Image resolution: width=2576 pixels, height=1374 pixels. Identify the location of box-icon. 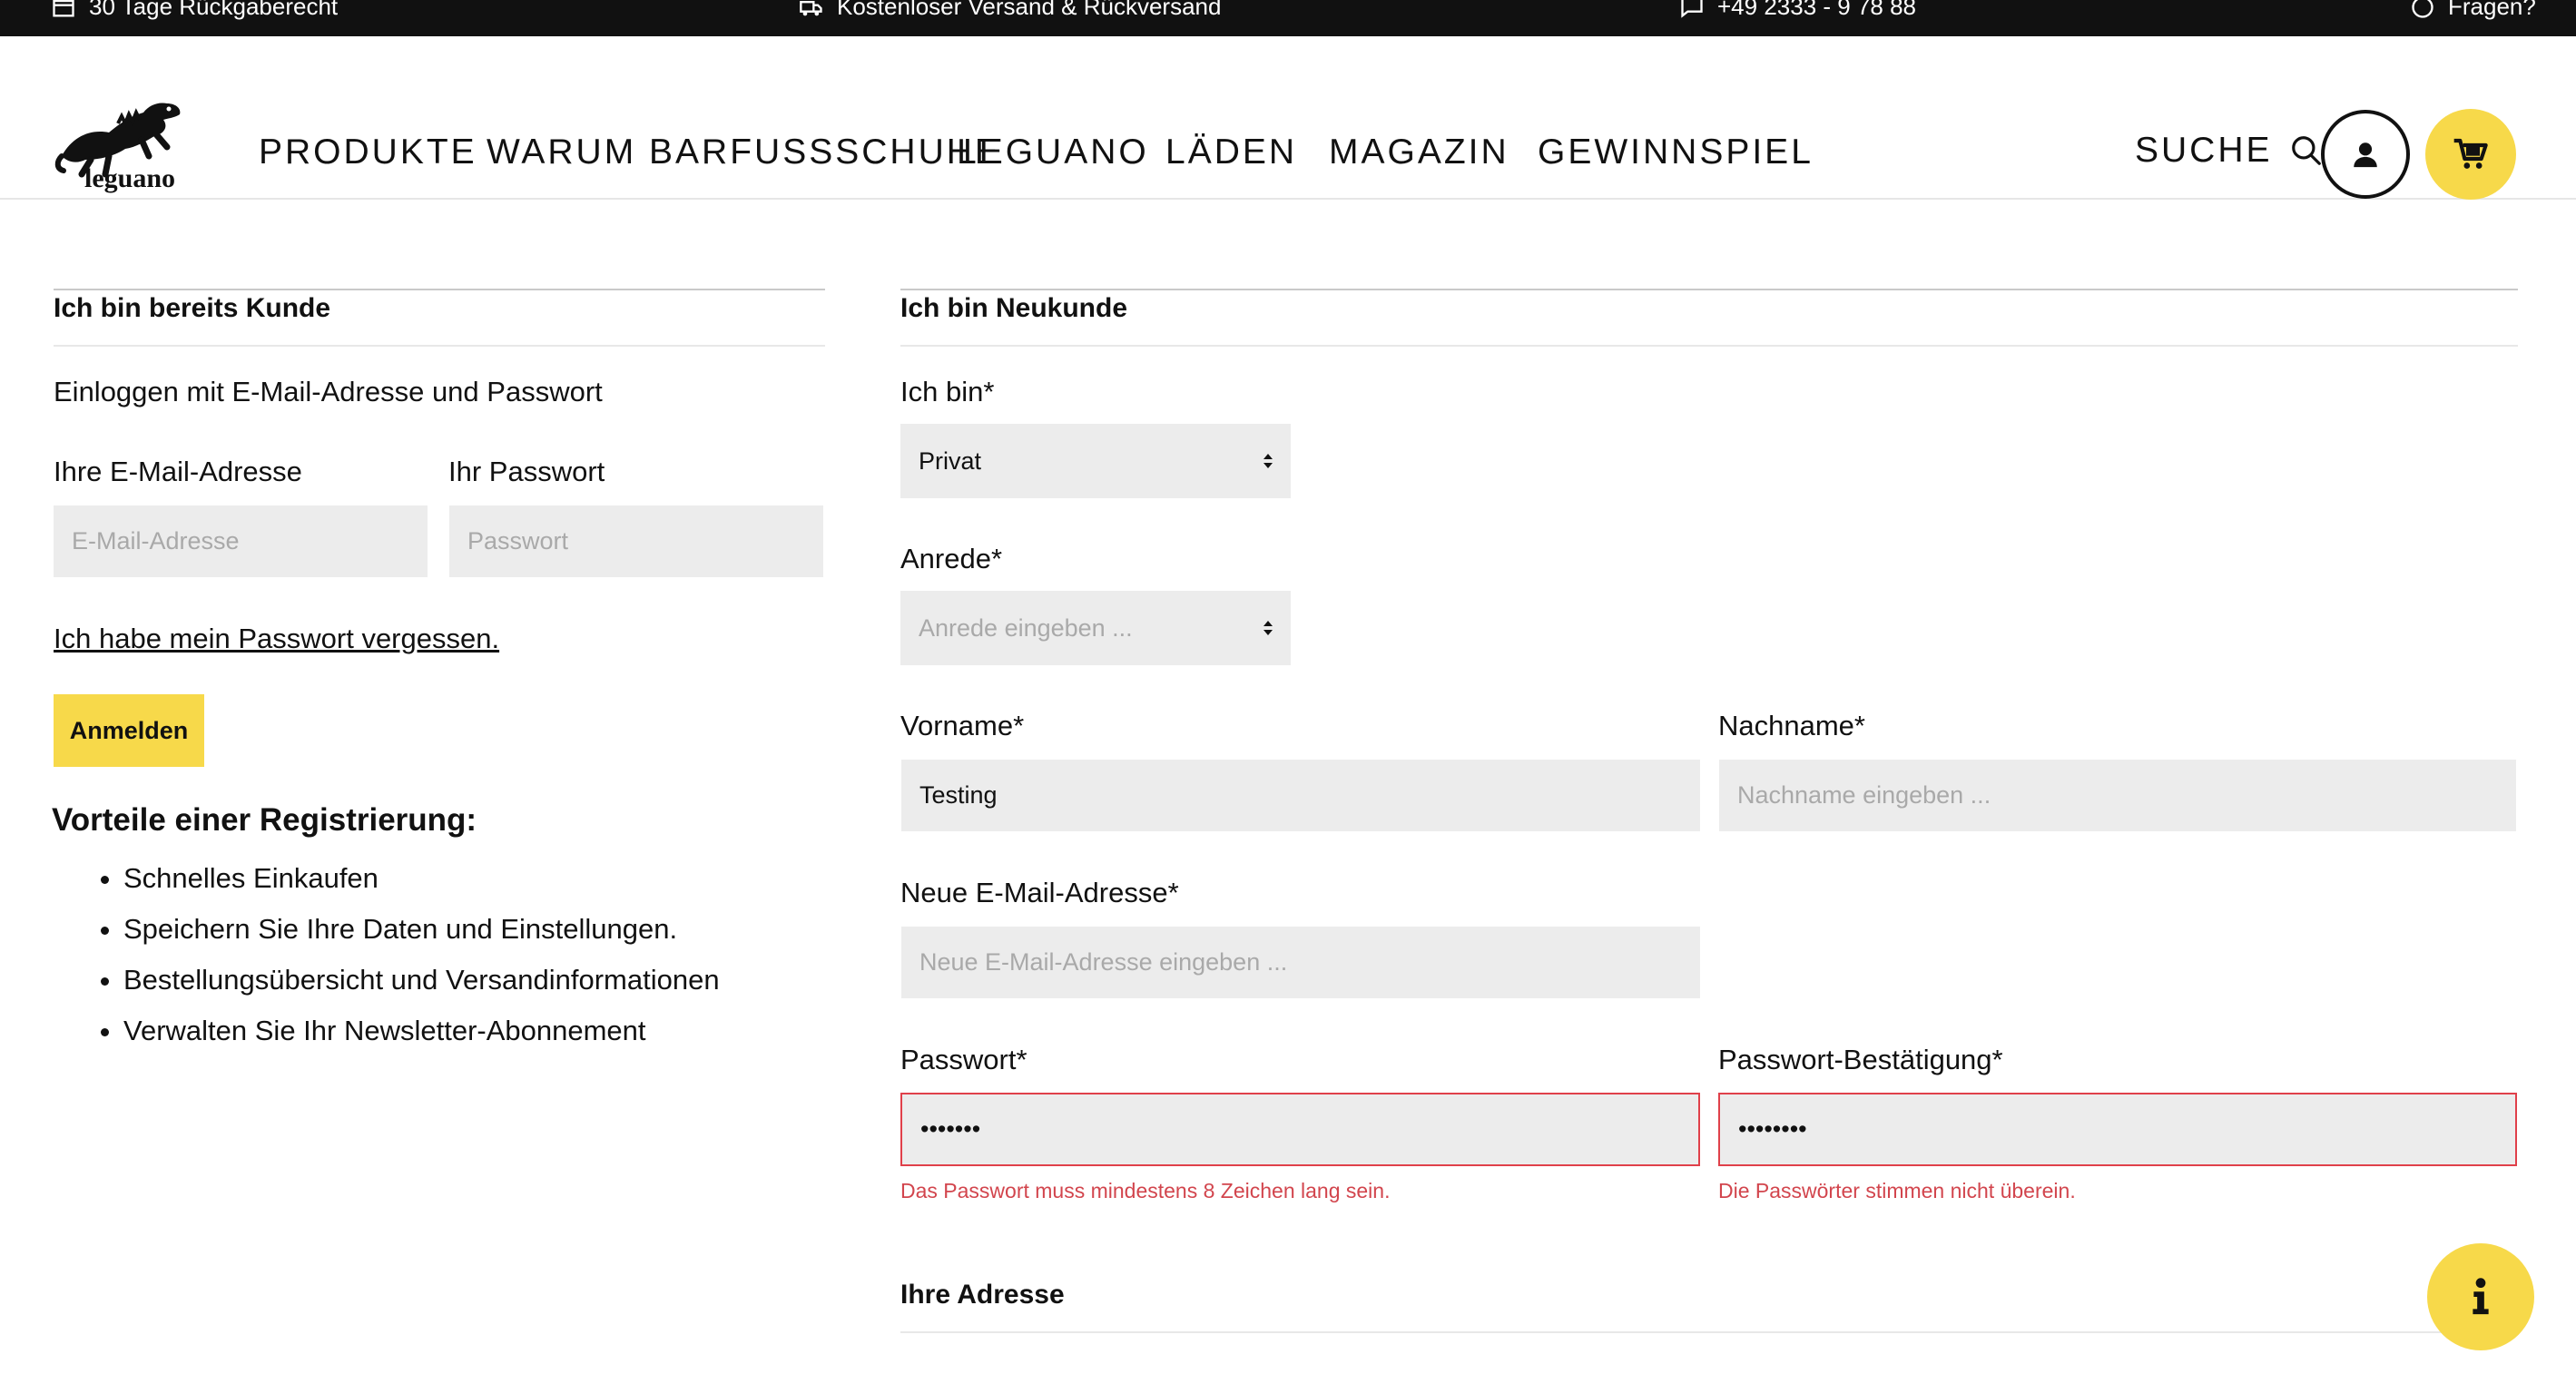
(63, 8).